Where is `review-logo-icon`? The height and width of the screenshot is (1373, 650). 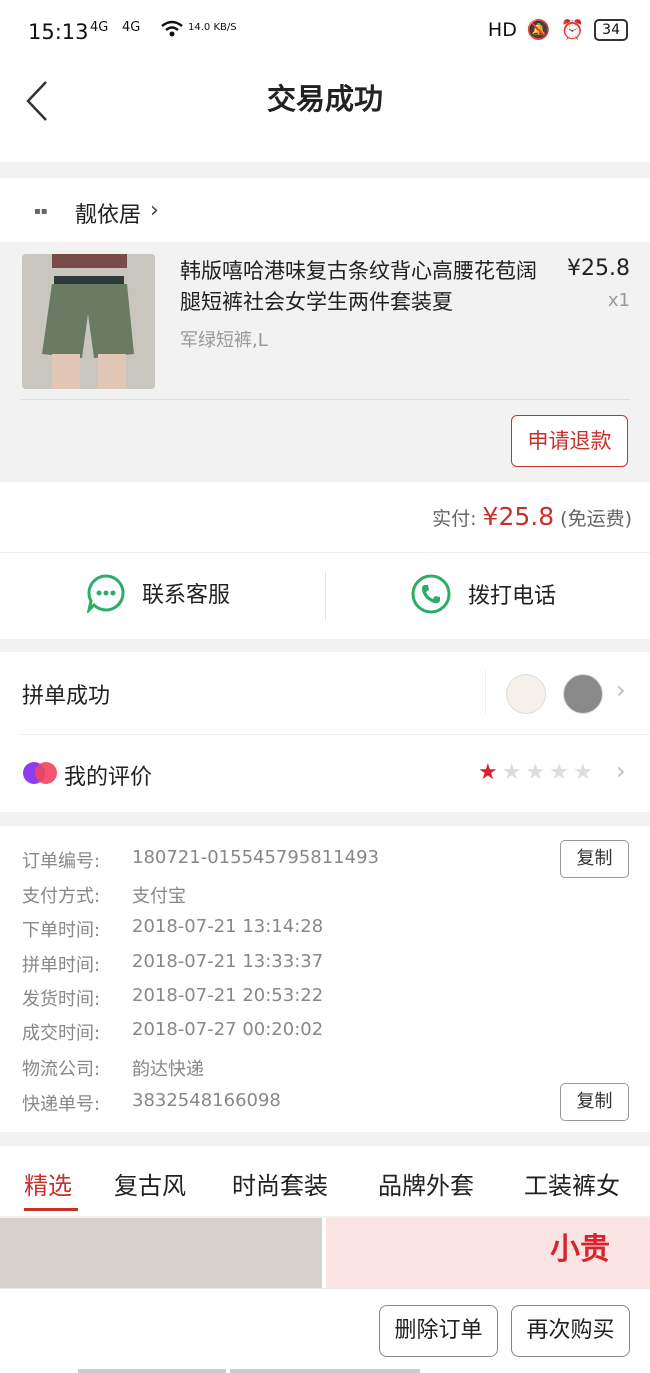 review-logo-icon is located at coordinates (40, 773).